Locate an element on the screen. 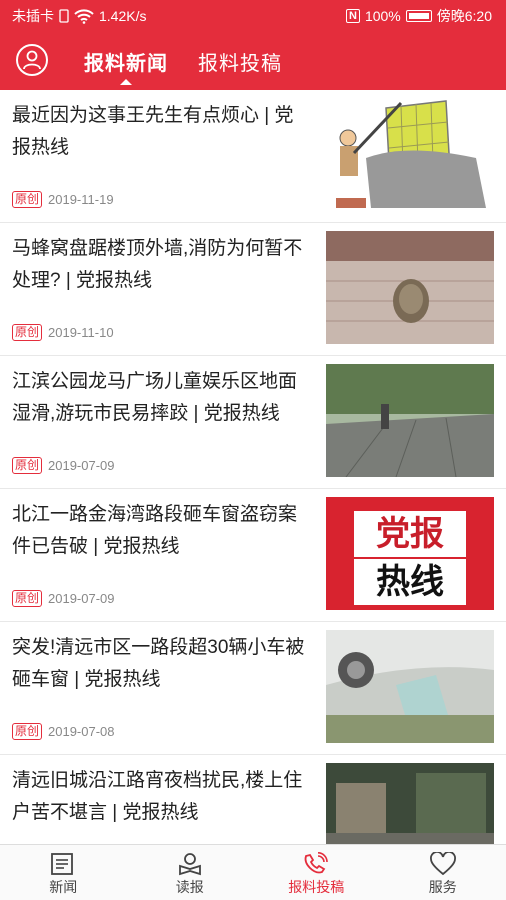  article-item: 清远旧城沿江路宵夜档扰民,楼上住户苦不堪言 | 党报热线 原创 is located at coordinates (253, 799).